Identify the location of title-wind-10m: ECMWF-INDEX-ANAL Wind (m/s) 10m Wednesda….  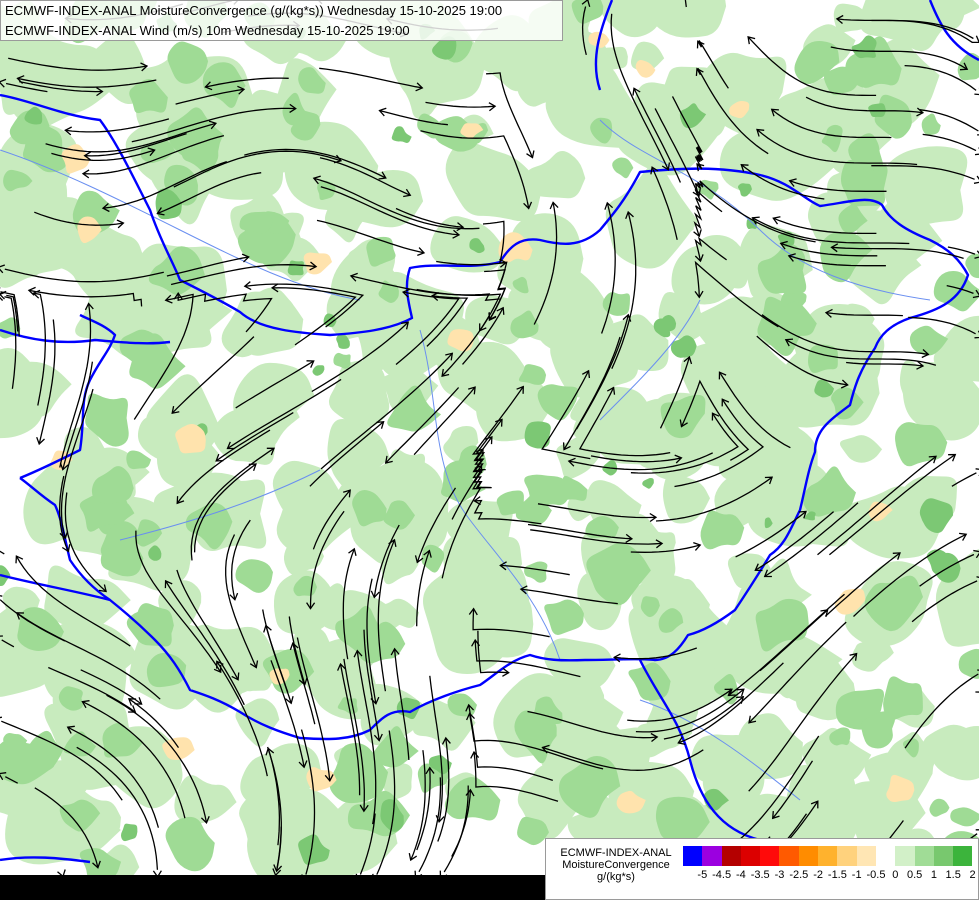
(207, 30).